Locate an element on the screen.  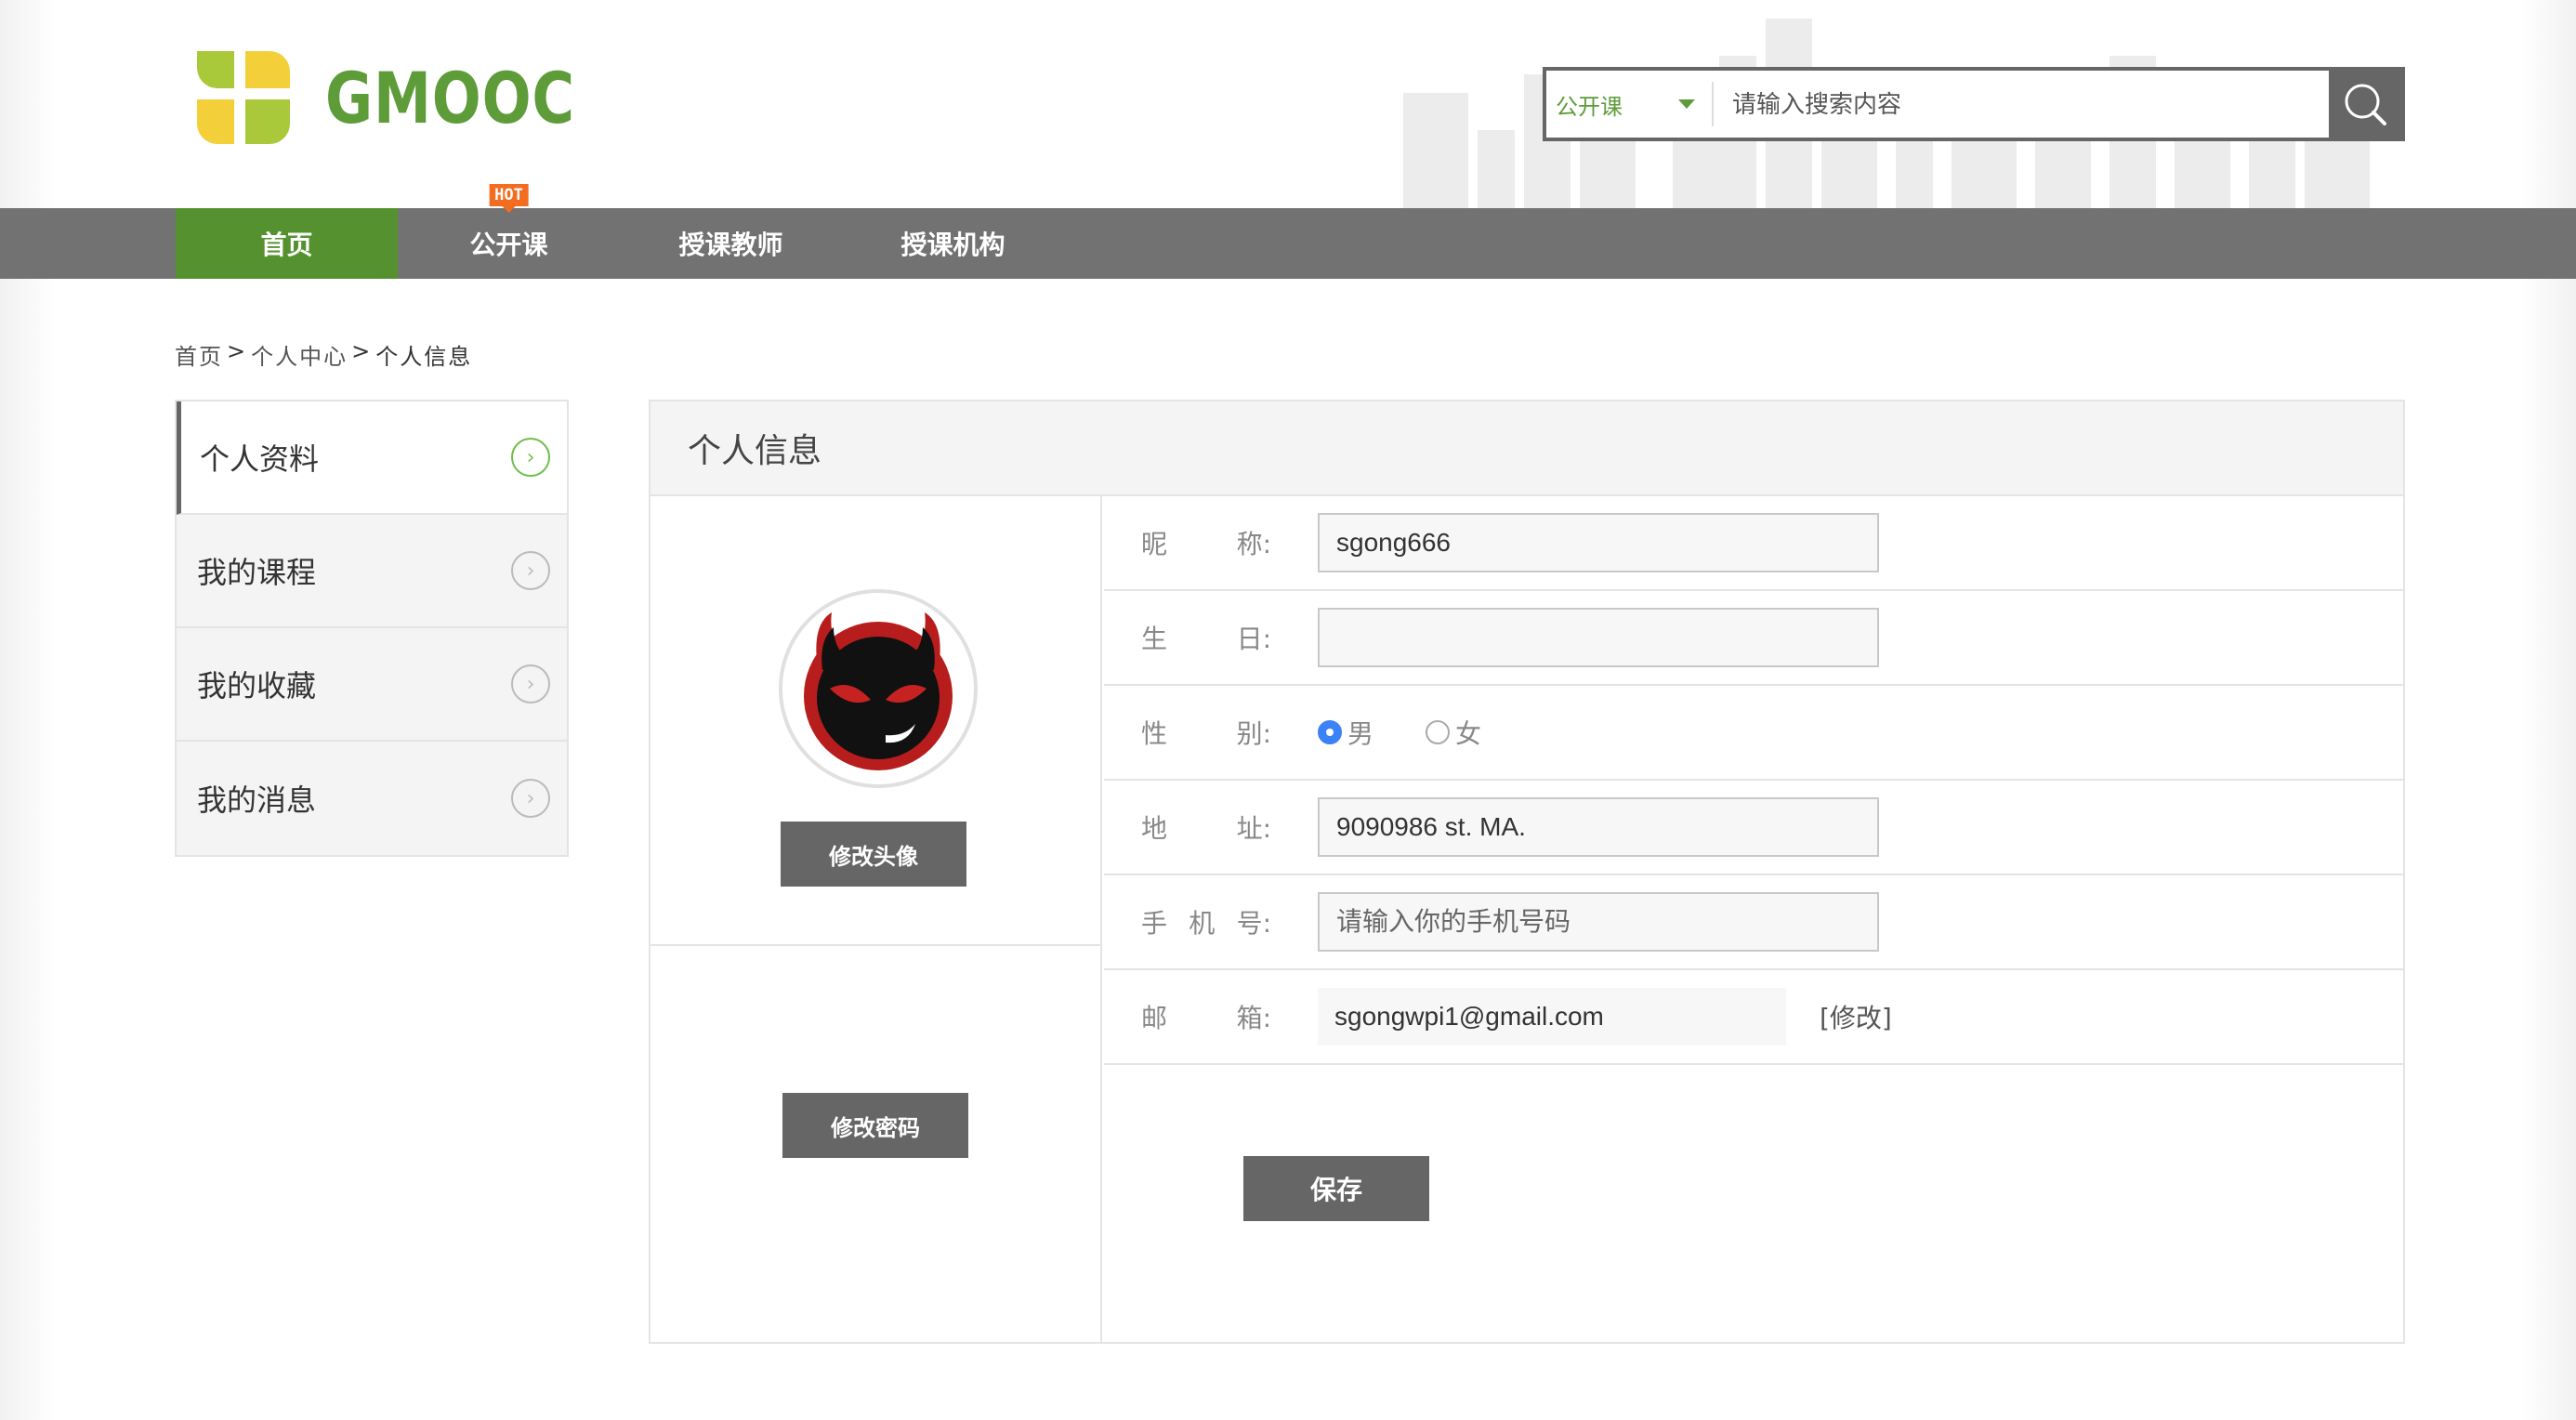
radio-checked-icon is located at coordinates (1330, 732).